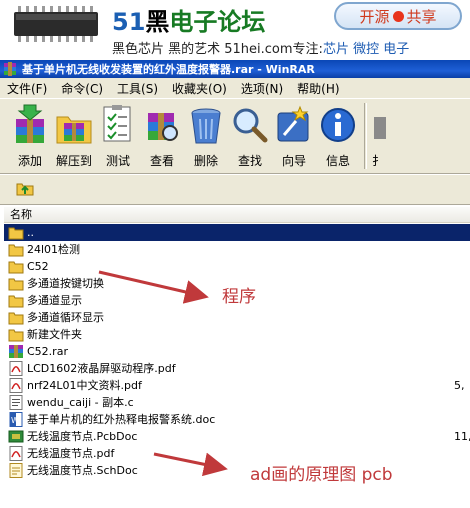  Describe the element at coordinates (237, 351) in the screenshot. I see `list-item: C52.rar` at that location.